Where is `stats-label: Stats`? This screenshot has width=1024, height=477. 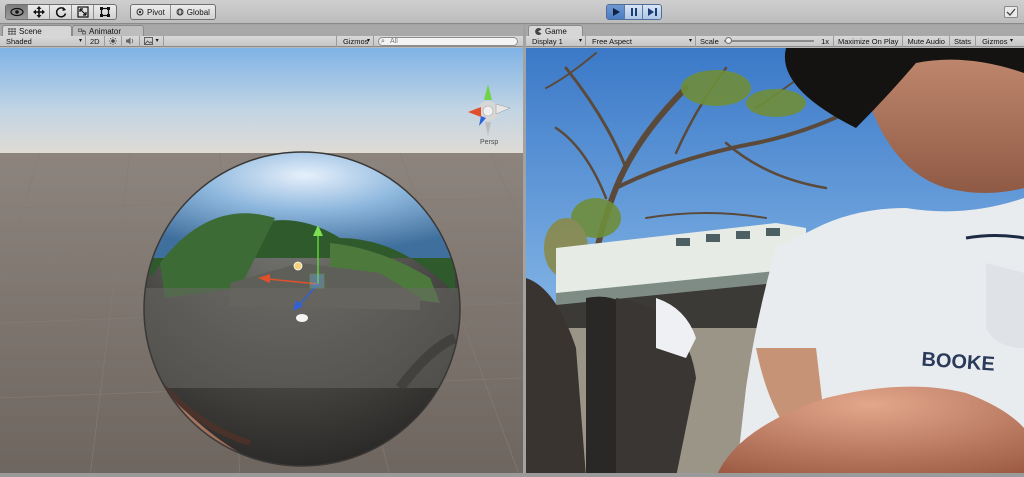
stats-label: Stats is located at coordinates (962, 41).